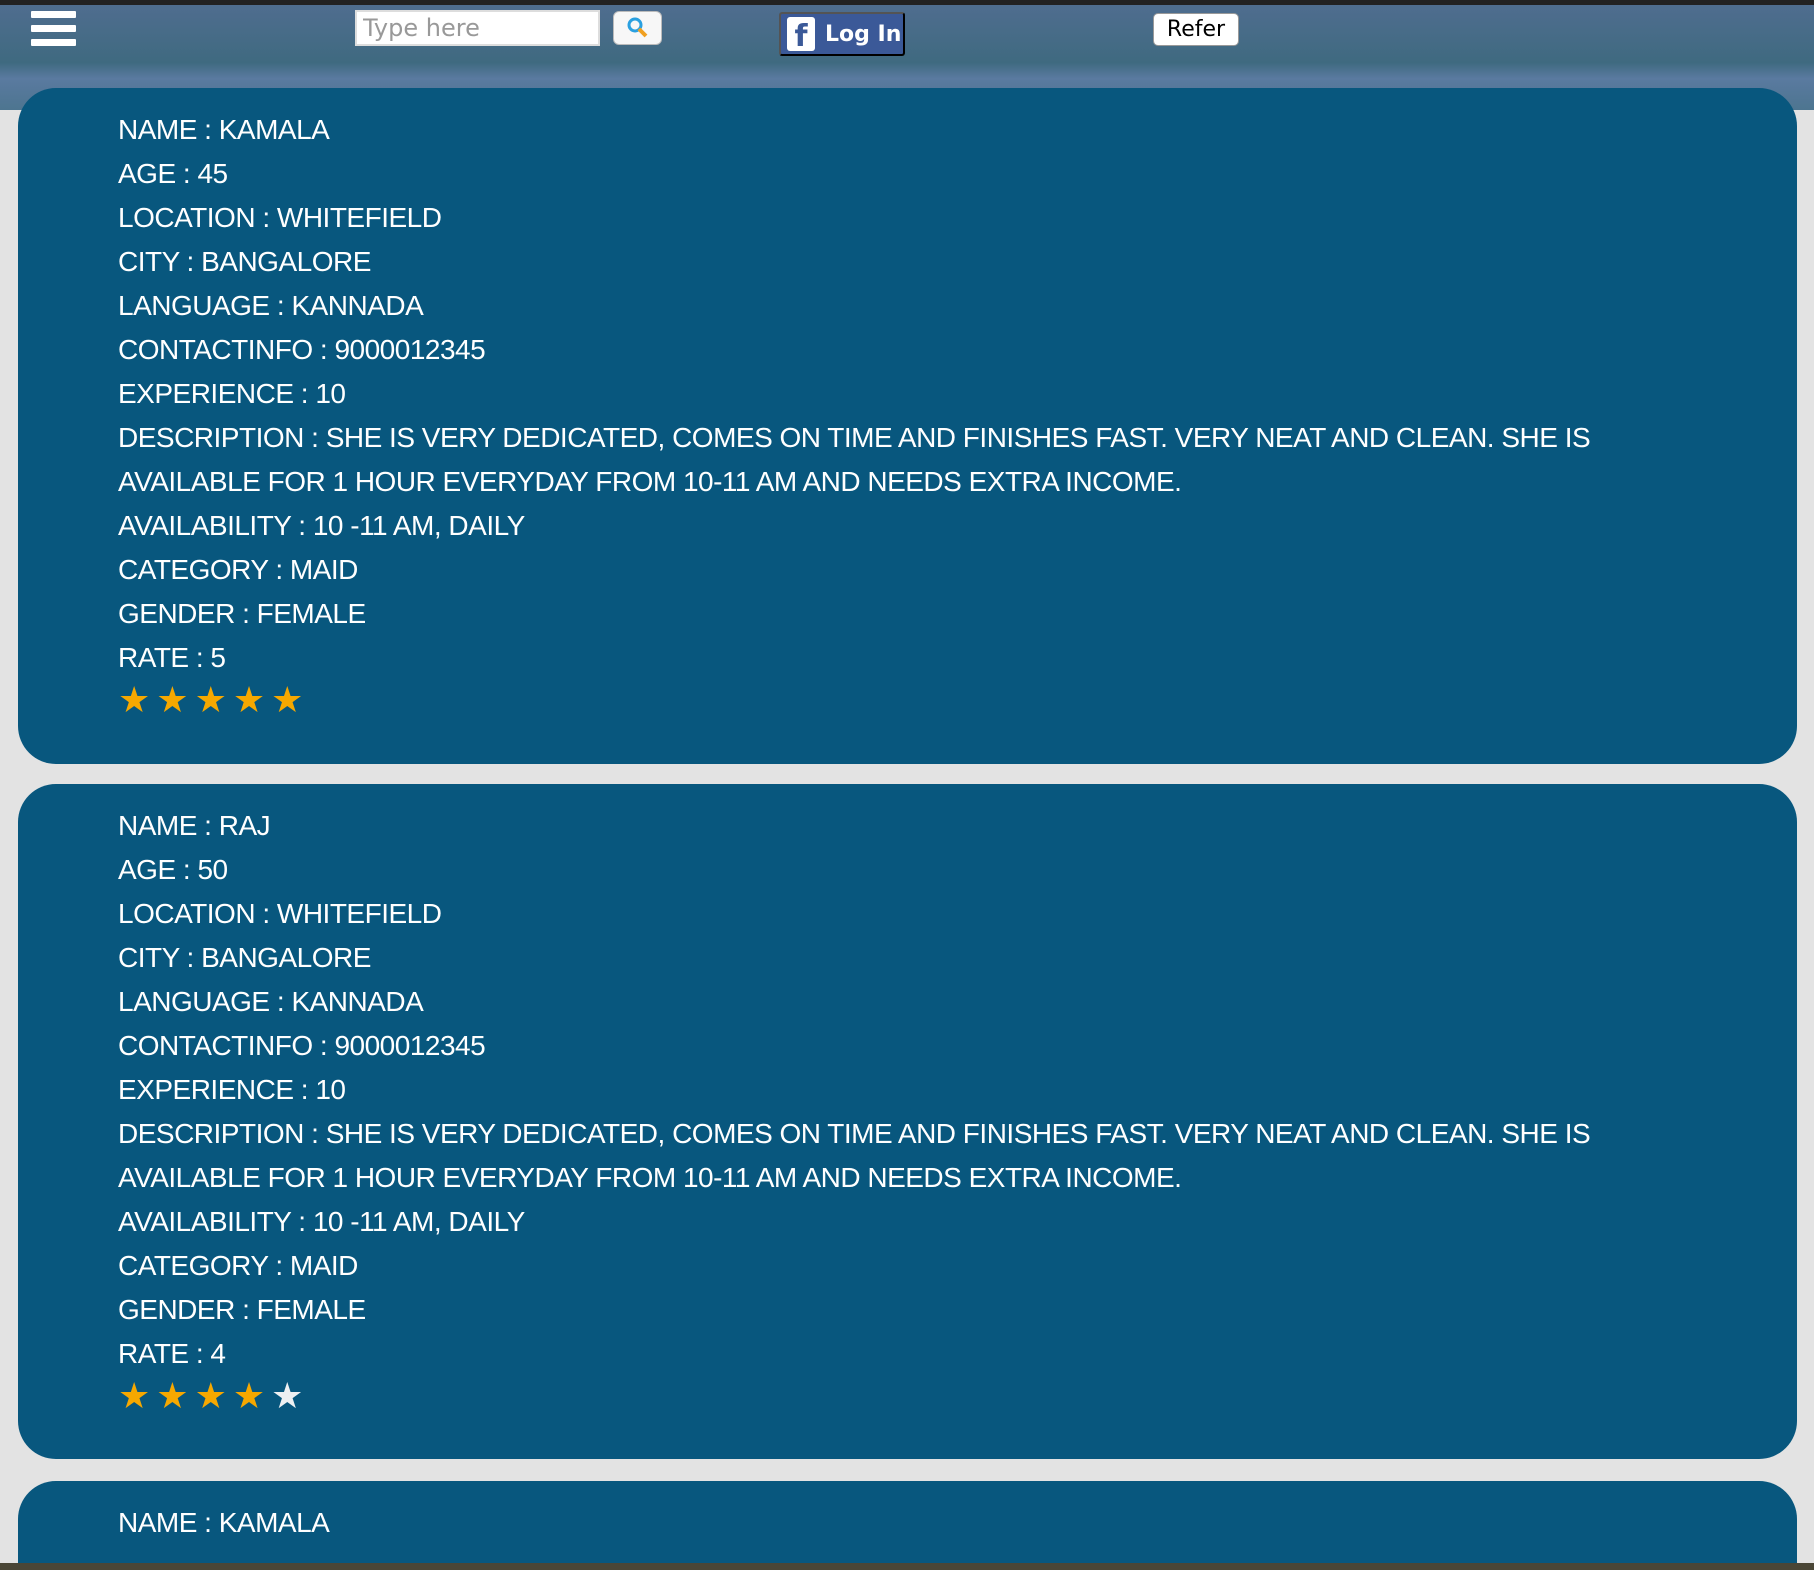  What do you see at coordinates (53, 30) in the screenshot?
I see `menu-icon` at bounding box center [53, 30].